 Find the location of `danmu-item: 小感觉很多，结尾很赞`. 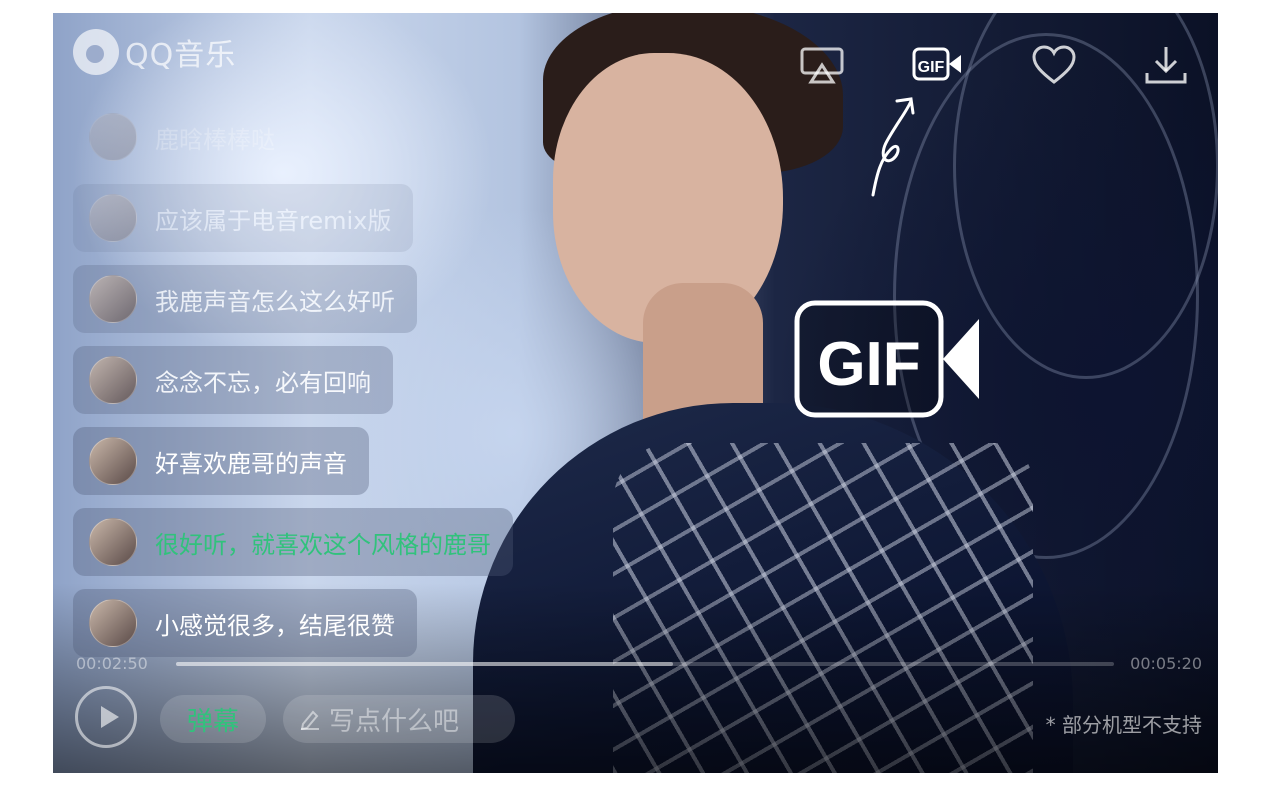

danmu-item: 小感觉很多，结尾很赞 is located at coordinates (245, 623).